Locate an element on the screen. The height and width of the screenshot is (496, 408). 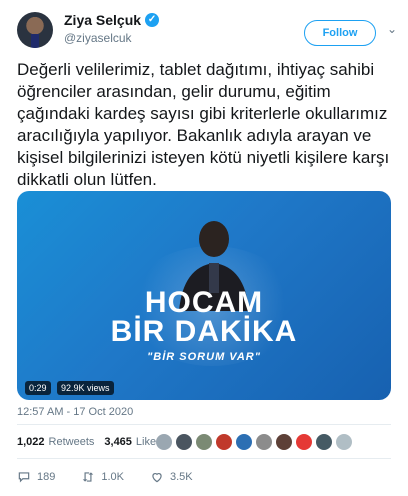
reply-count: 189 is located at coordinates (46, 477).